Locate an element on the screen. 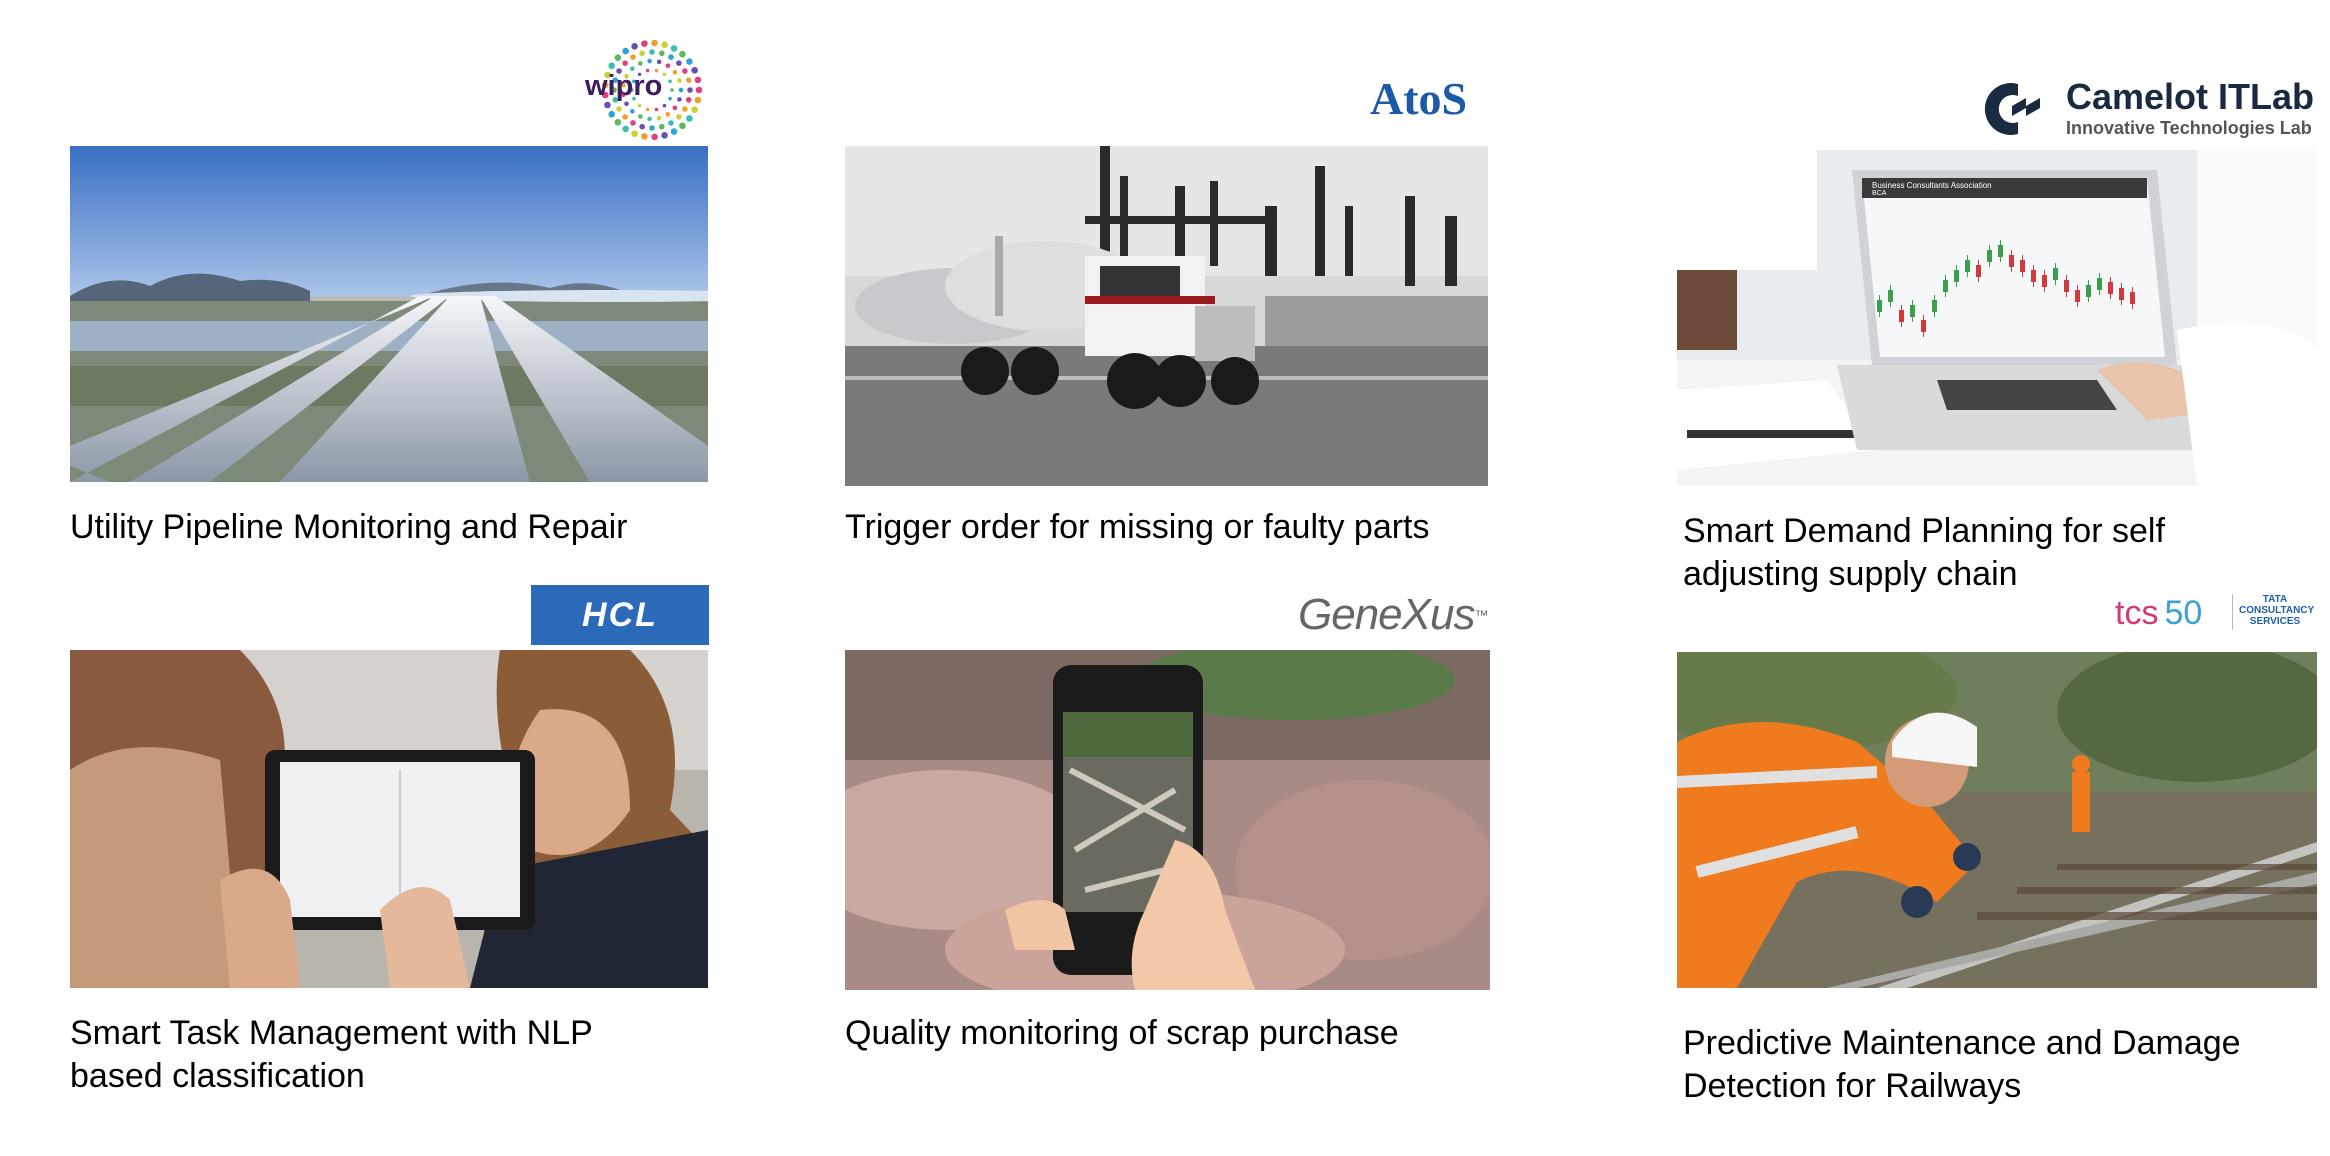  camelot-name: Camelot ITLab is located at coordinates (2190, 96).